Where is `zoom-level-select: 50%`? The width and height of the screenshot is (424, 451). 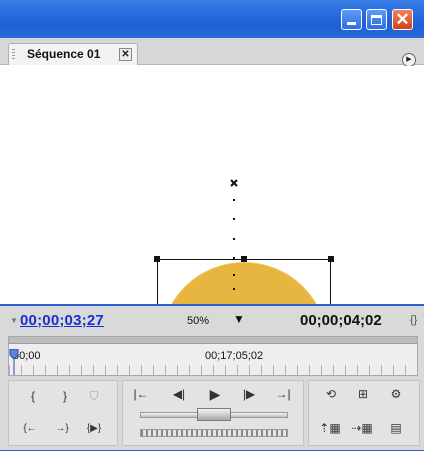
zoom-level-select: 50% is located at coordinates (198, 321).